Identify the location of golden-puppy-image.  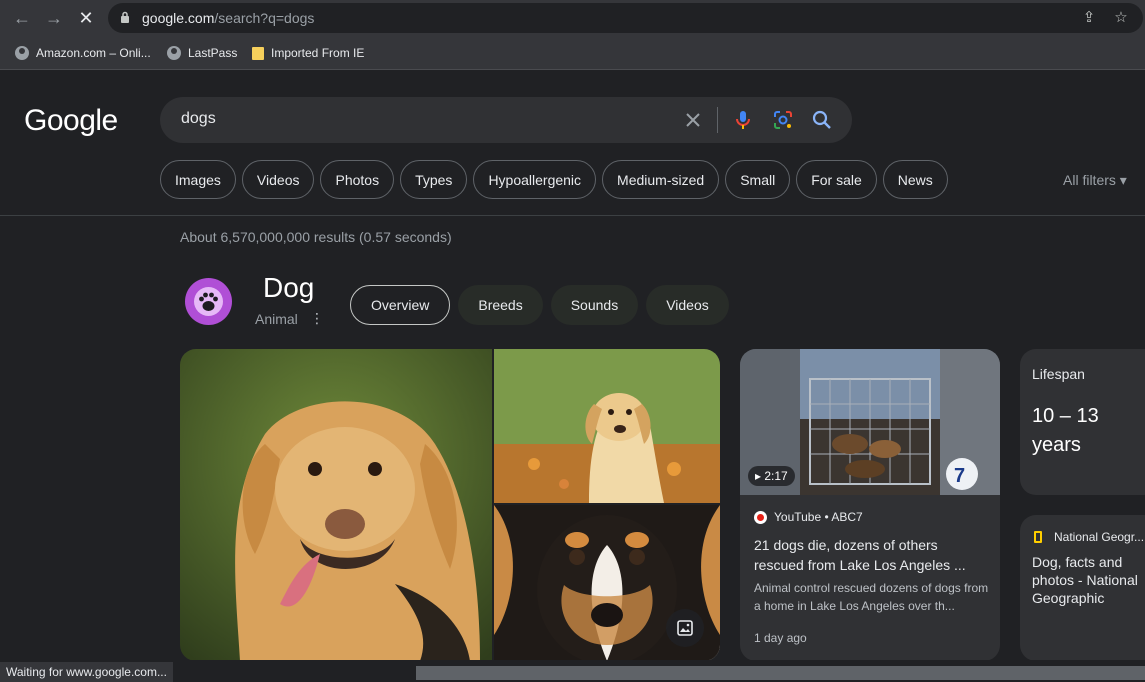
(607, 426).